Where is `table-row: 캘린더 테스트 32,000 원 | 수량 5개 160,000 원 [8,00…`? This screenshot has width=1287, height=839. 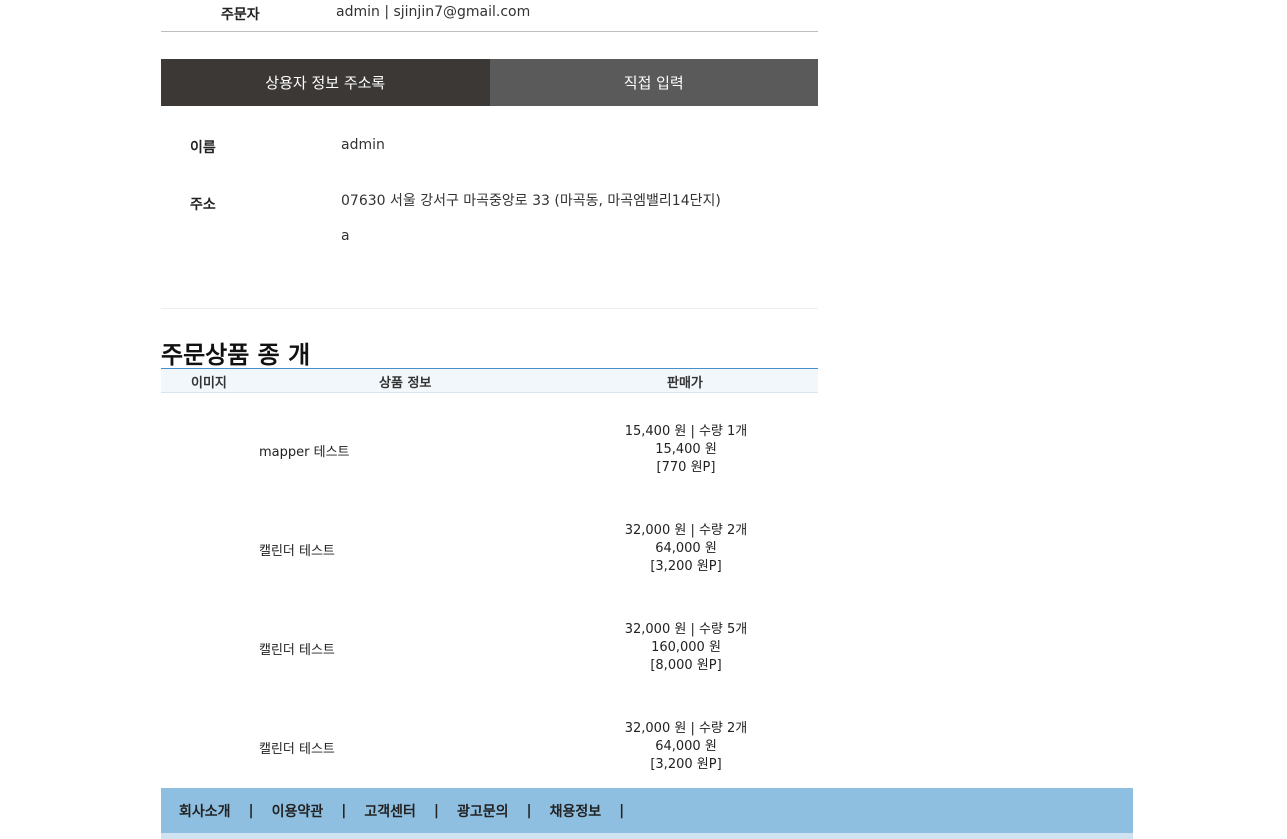
table-row: 캘린더 테스트 32,000 원 | 수량 5개 160,000 원 [8,00… is located at coordinates (489, 648).